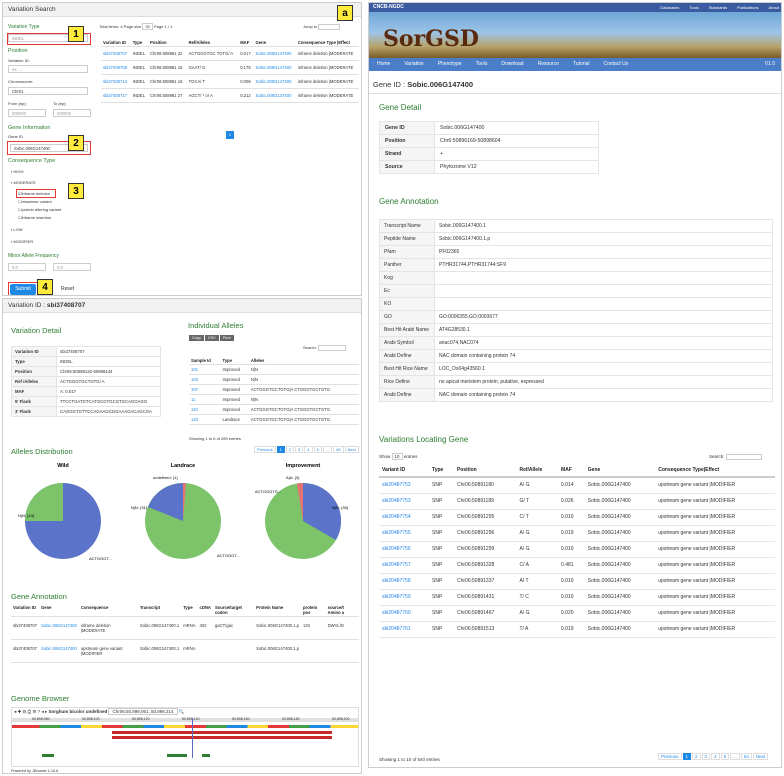 This screenshot has width=784, height=776. What do you see at coordinates (233, 610) in the screenshot?
I see `ga-col-header: Source/target codon` at bounding box center [233, 610].